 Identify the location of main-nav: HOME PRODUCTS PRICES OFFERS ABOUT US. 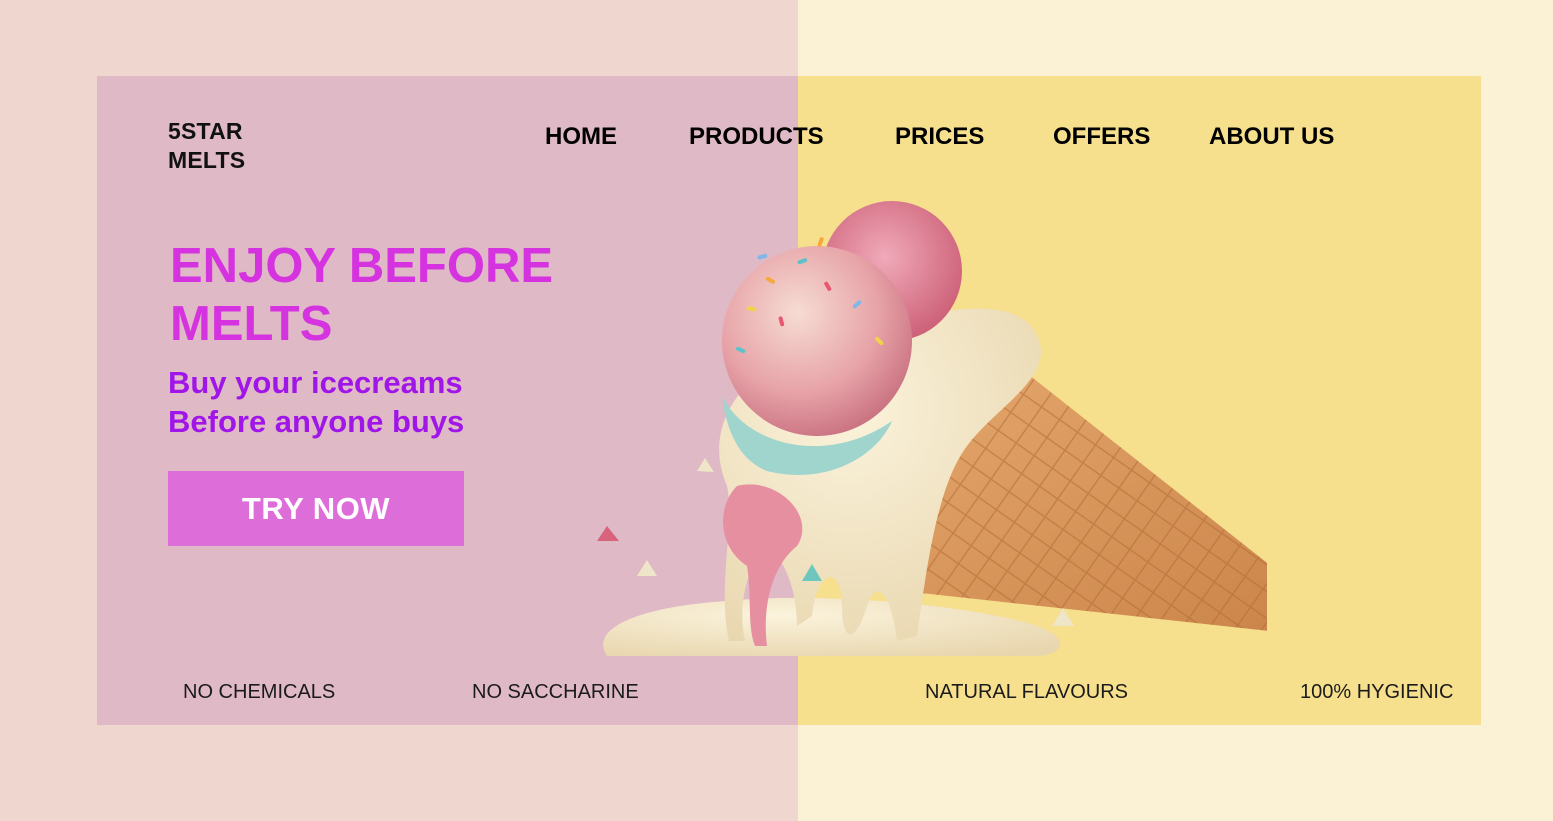
(789, 141).